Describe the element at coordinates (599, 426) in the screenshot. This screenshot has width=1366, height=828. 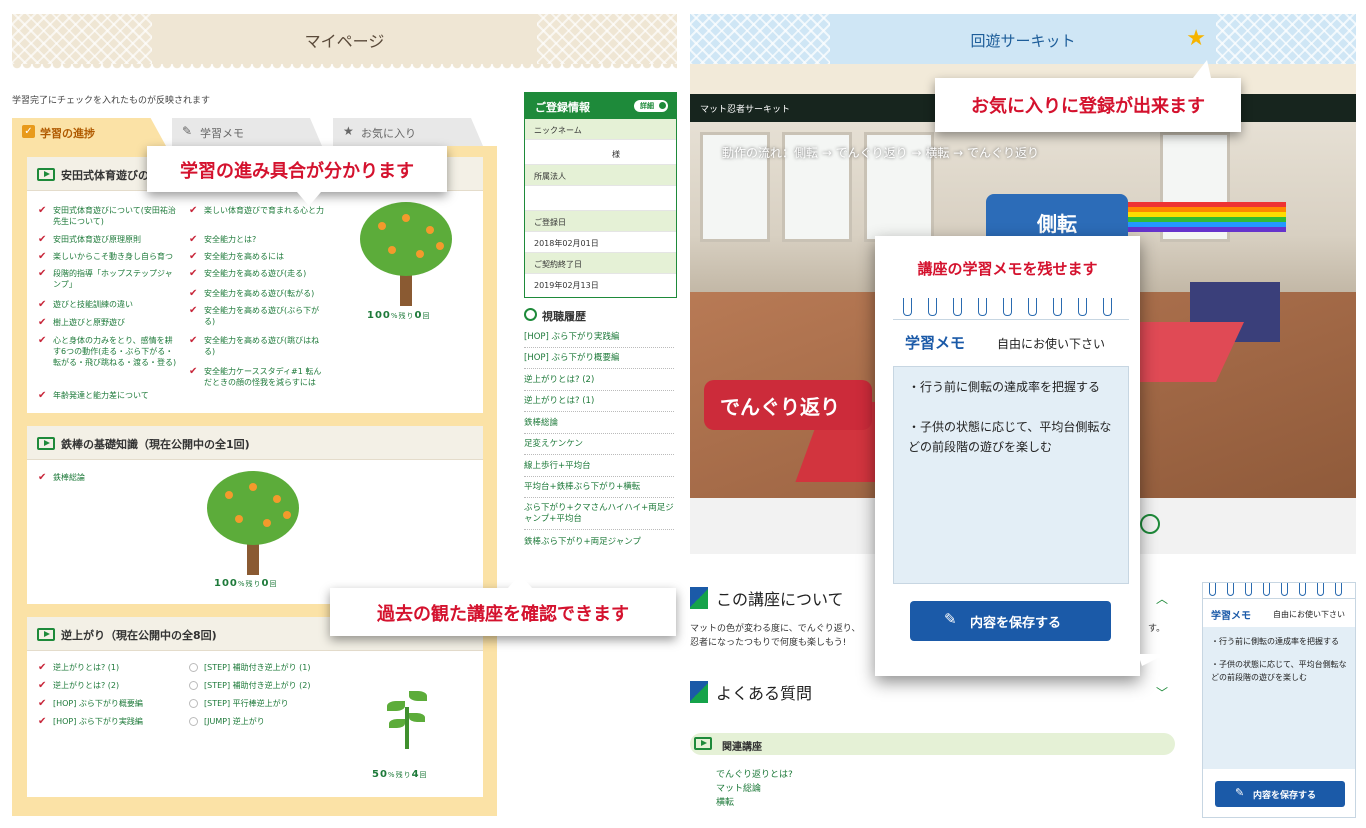
I see `history-item: 鉄棒総論` at that location.